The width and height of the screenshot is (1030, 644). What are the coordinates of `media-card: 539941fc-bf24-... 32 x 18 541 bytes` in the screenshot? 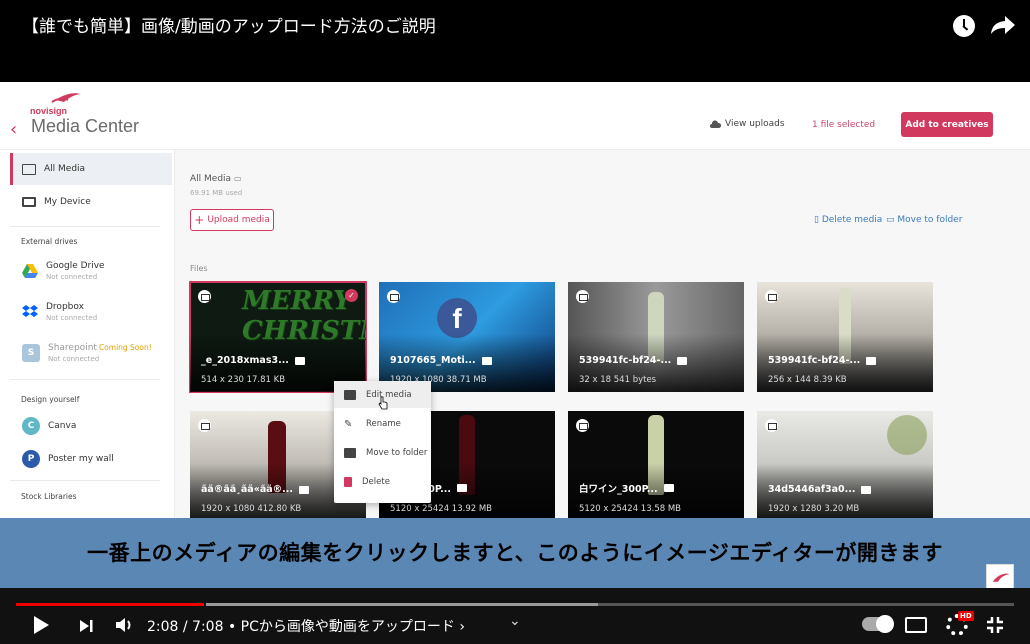 It's located at (656, 337).